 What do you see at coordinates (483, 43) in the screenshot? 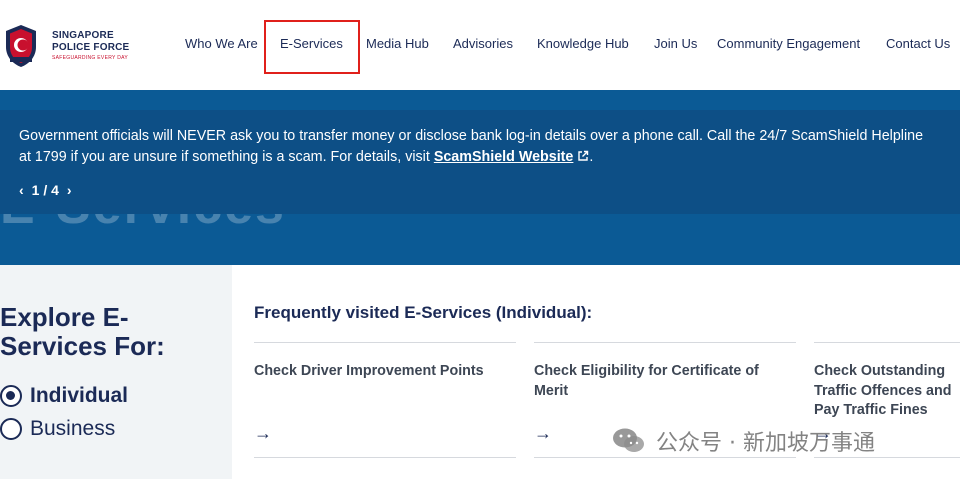
I see `nav-advisories: Advisories` at bounding box center [483, 43].